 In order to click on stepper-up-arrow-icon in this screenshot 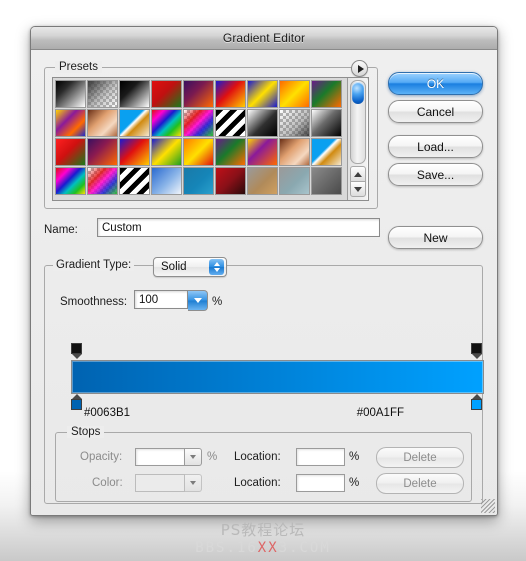, I will do `click(216, 264)`.